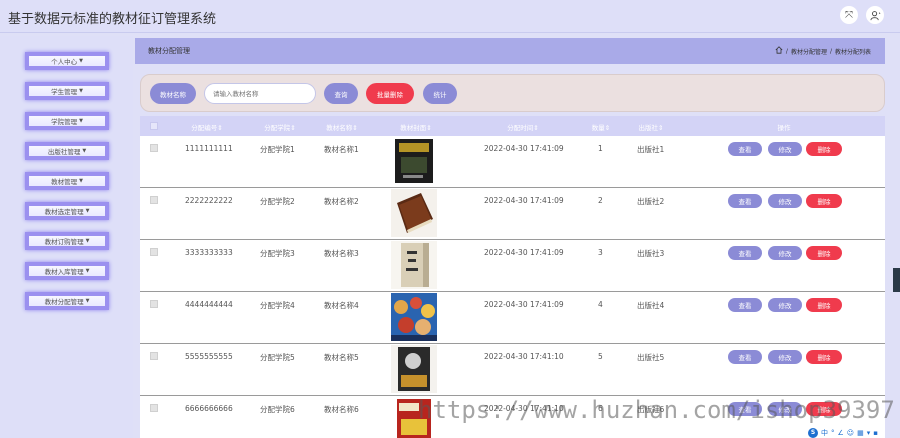 Image resolution: width=900 pixels, height=438 pixels. Describe the element at coordinates (169, 51) in the screenshot. I see `page-title: 教材分配管理` at that location.